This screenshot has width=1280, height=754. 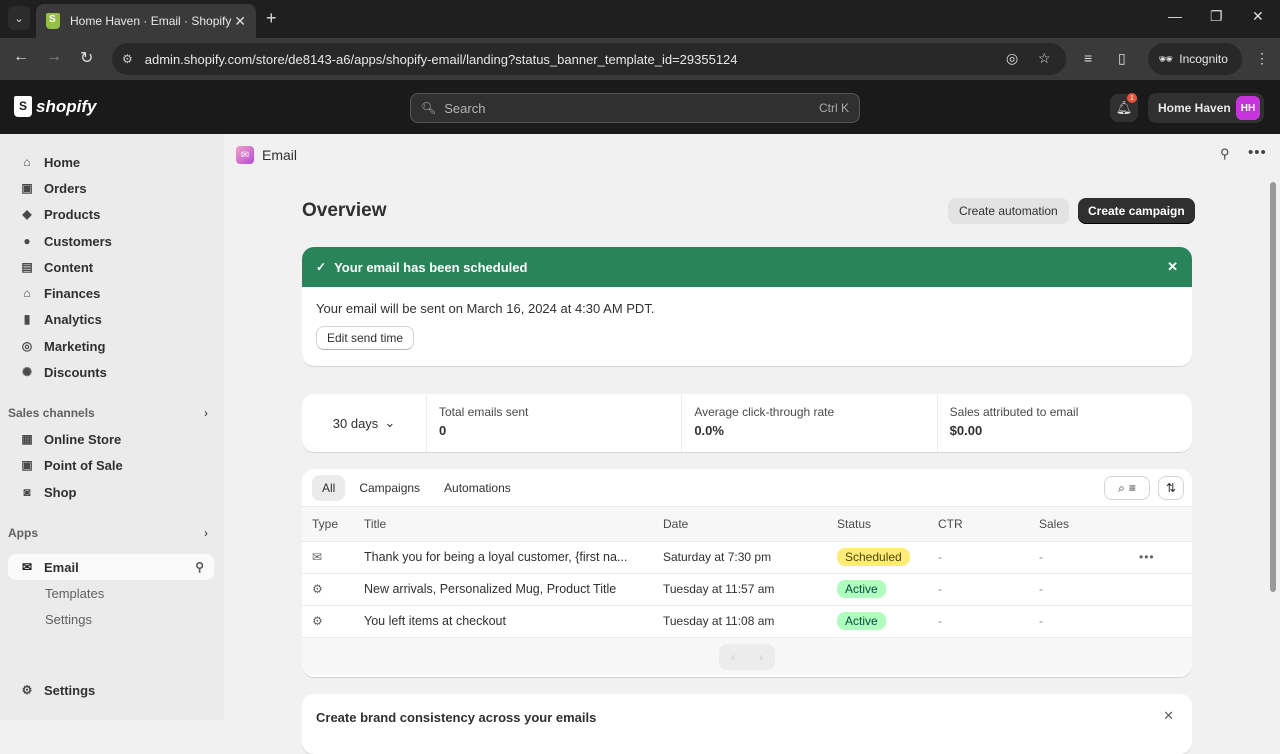 What do you see at coordinates (111, 214) in the screenshot?
I see `sidebar-item-products: ◆ Products` at bounding box center [111, 214].